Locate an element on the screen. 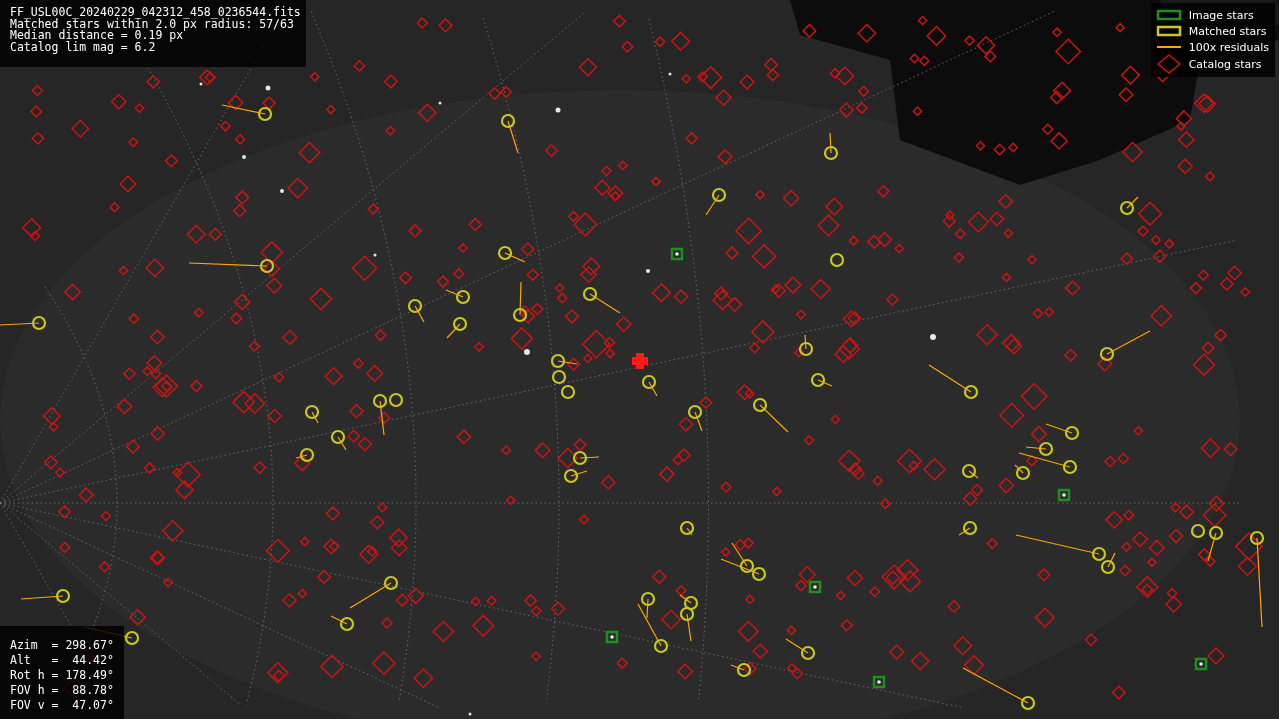  info-line: FOV h = 88.78° is located at coordinates (62, 690).